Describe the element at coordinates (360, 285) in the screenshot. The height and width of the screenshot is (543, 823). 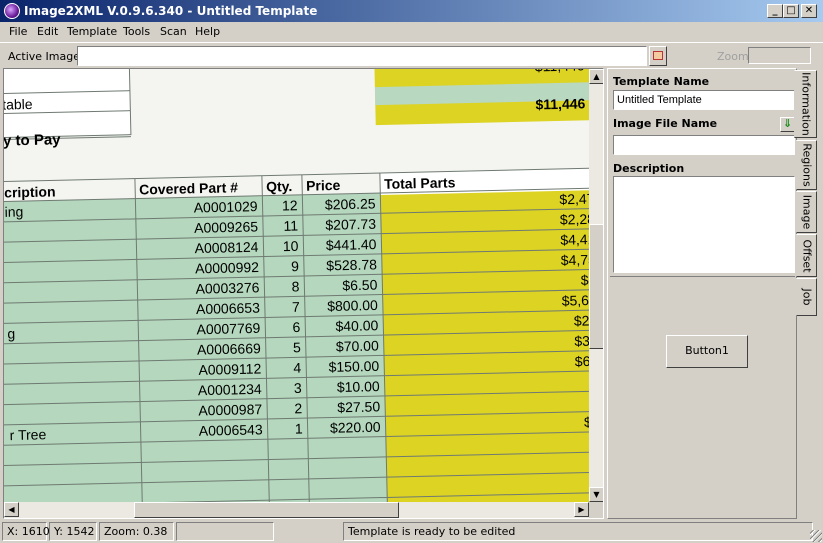
I see `row-price: $6.50` at that location.